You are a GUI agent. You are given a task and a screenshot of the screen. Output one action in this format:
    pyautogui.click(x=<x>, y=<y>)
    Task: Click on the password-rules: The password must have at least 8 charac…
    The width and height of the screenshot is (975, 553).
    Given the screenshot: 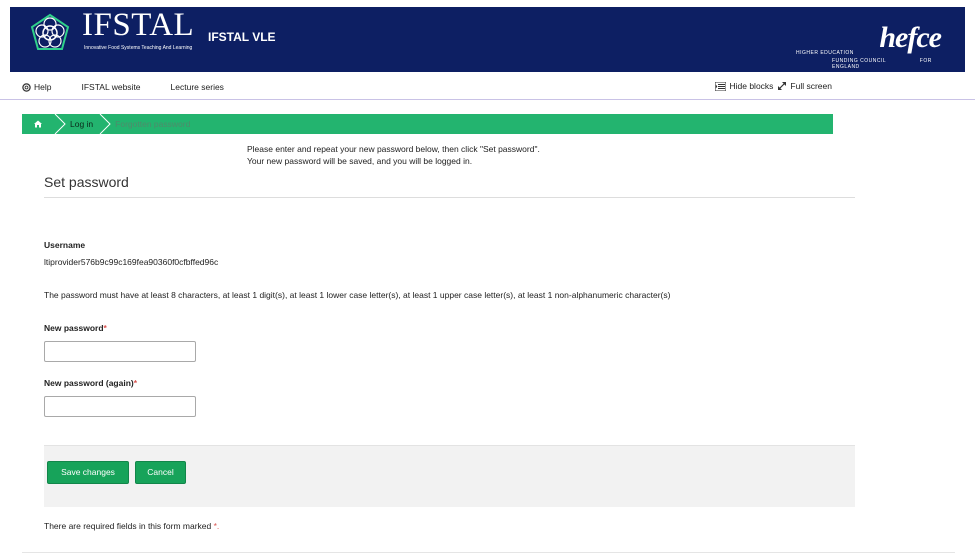 What is the action you would take?
    pyautogui.click(x=357, y=295)
    